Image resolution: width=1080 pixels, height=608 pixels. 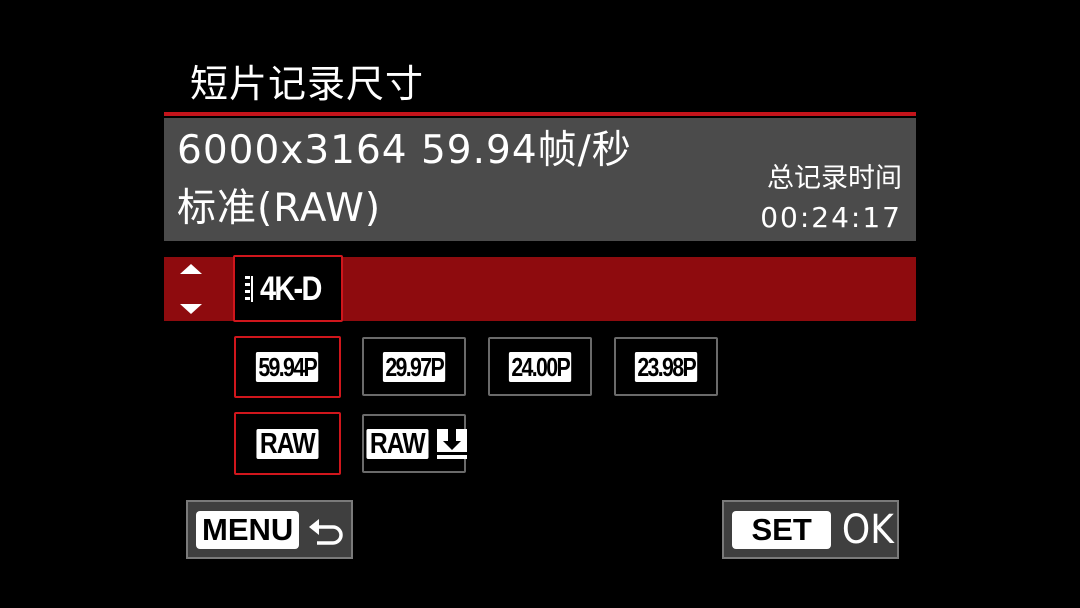 I want to click on framerate-option-2398p: 23.98P, so click(x=666, y=366).